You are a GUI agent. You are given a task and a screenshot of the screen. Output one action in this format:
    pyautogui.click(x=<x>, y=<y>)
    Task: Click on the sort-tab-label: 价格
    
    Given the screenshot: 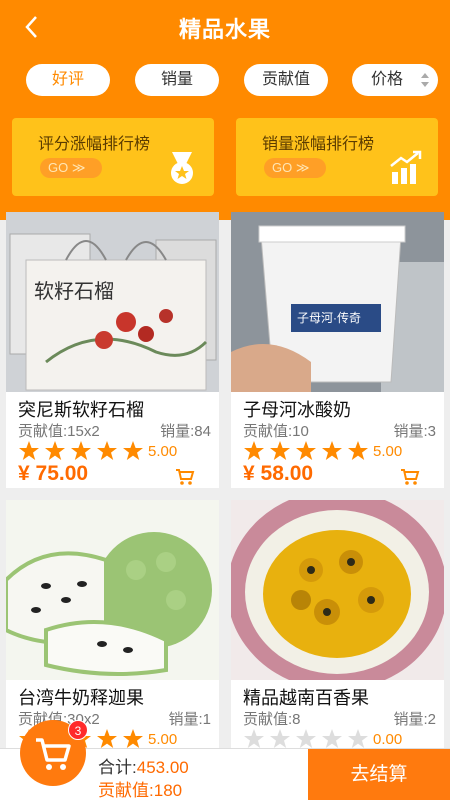 What is the action you would take?
    pyautogui.click(x=386, y=79)
    